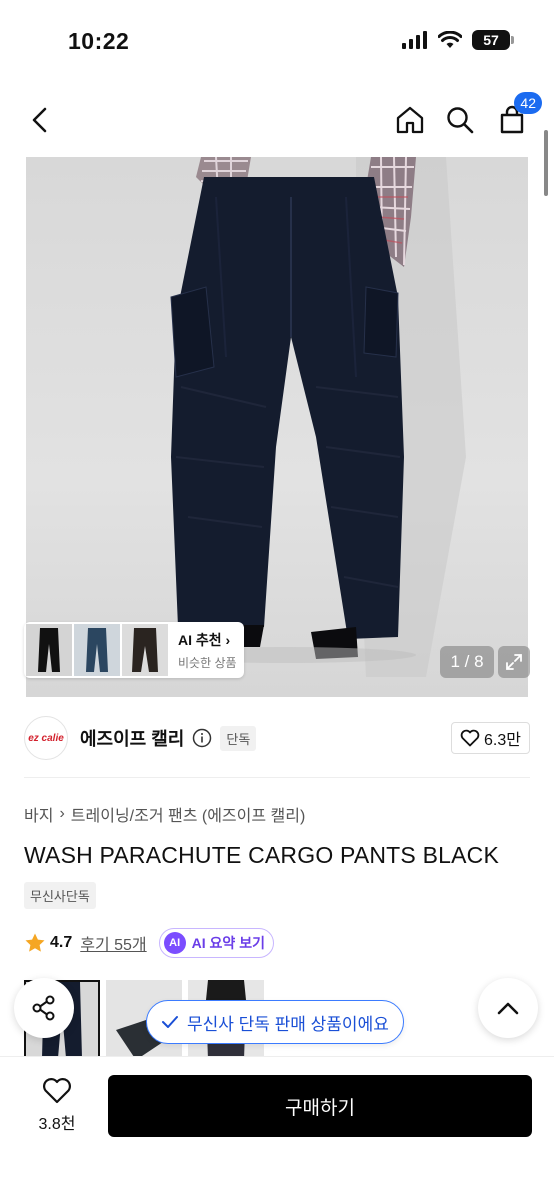 This screenshot has width=554, height=1200. What do you see at coordinates (57, 1124) in the screenshot?
I see `product-like-count: 3.8천` at bounding box center [57, 1124].